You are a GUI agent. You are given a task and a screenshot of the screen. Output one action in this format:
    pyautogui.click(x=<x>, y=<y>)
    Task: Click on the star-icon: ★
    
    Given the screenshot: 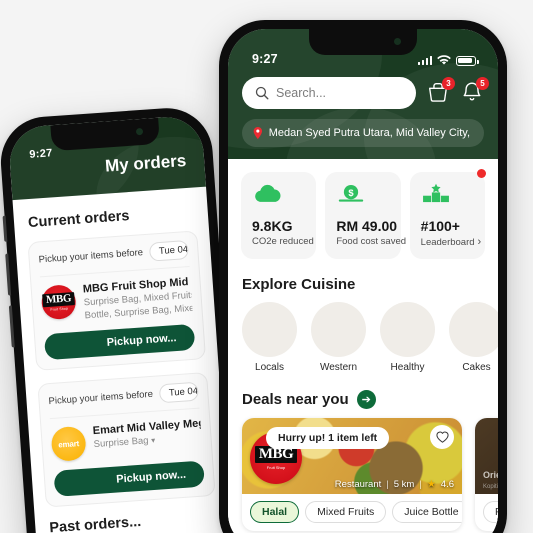 What is the action you would take?
    pyautogui.click(x=431, y=484)
    